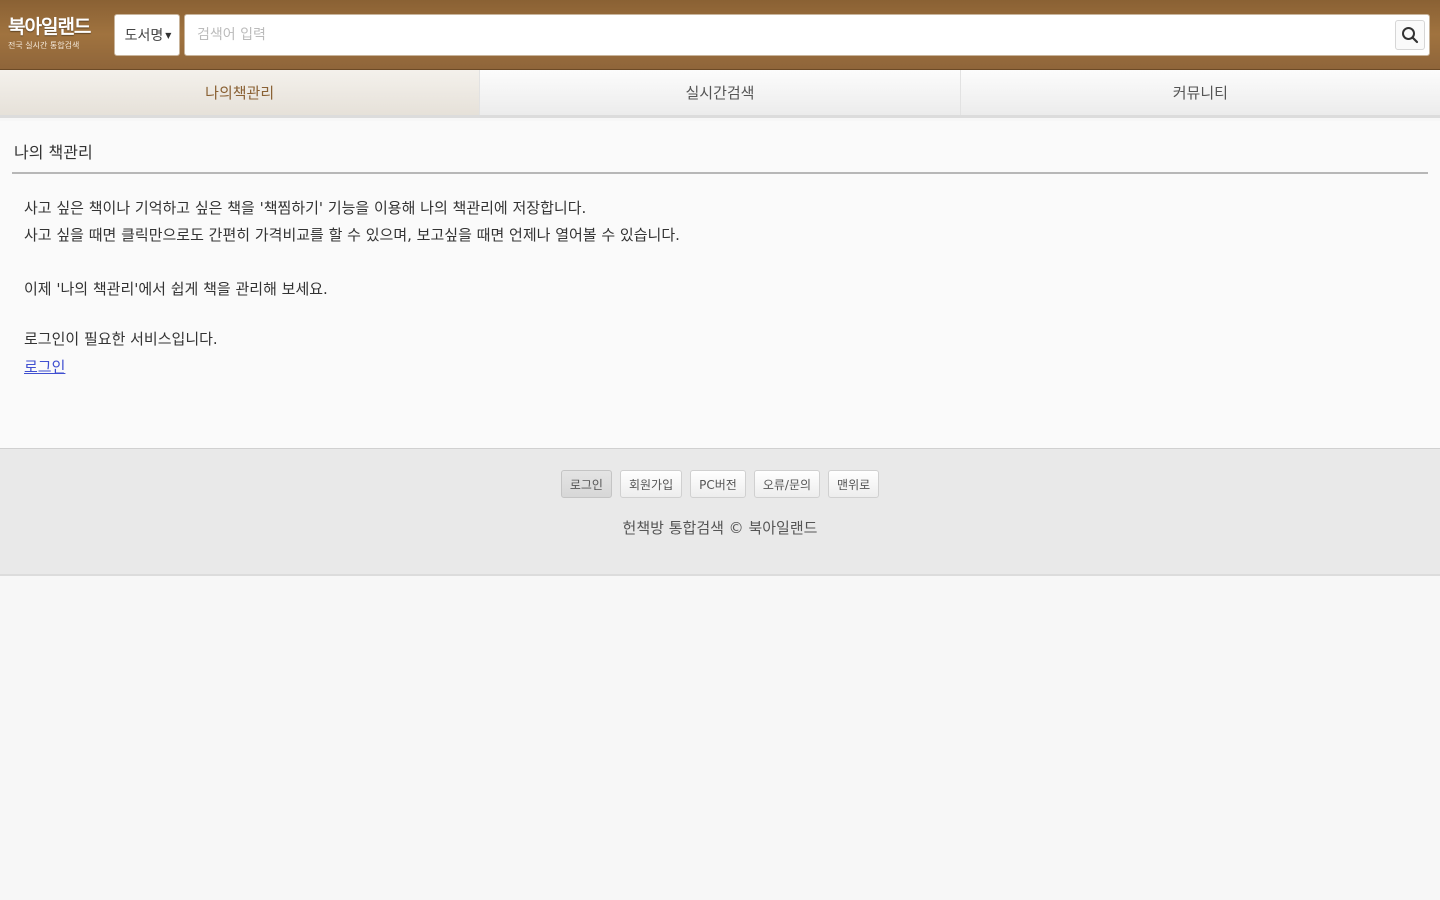  What do you see at coordinates (240, 92) in the screenshot?
I see `tab-my-books: 나의책관리` at bounding box center [240, 92].